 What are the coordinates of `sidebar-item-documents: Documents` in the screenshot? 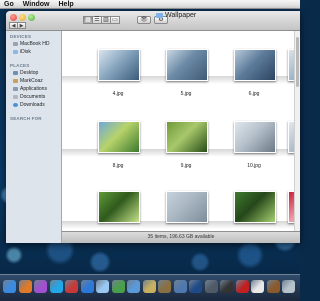 It's located at (33, 97).